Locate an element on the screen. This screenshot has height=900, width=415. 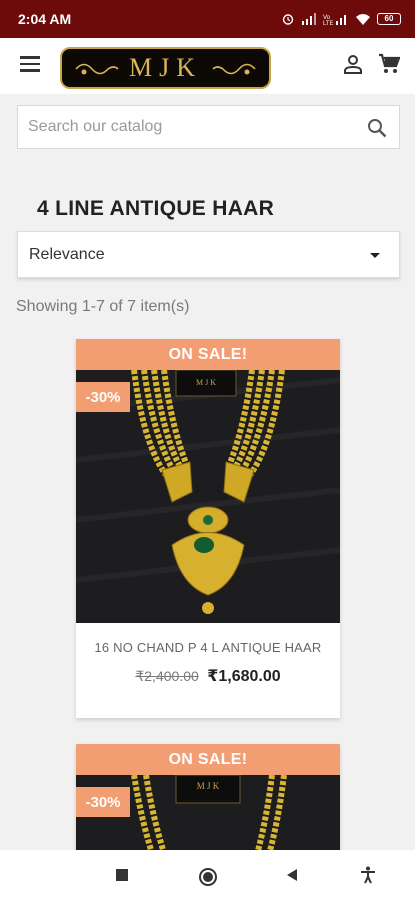
status-icons: Vo LTE 60 is located at coordinates (341, 19).